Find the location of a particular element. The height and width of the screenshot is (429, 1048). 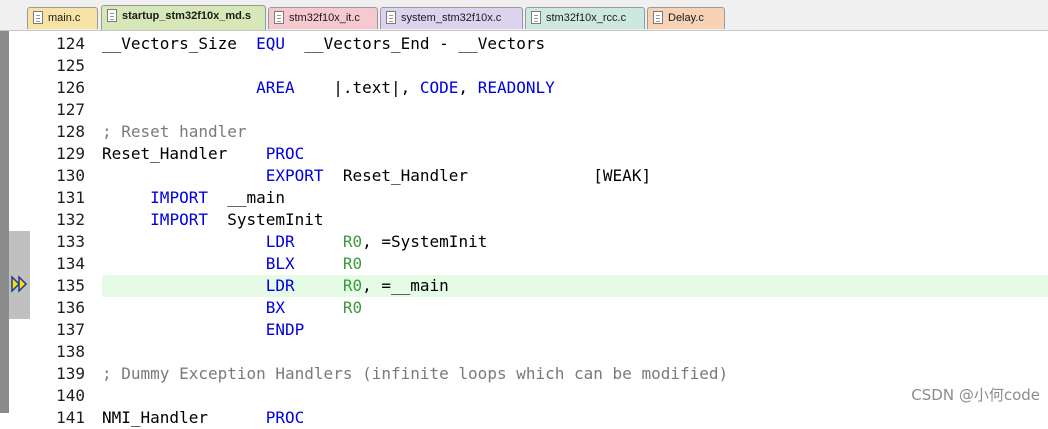

code-line: 132 IMPORT SystemInit is located at coordinates (528, 220).